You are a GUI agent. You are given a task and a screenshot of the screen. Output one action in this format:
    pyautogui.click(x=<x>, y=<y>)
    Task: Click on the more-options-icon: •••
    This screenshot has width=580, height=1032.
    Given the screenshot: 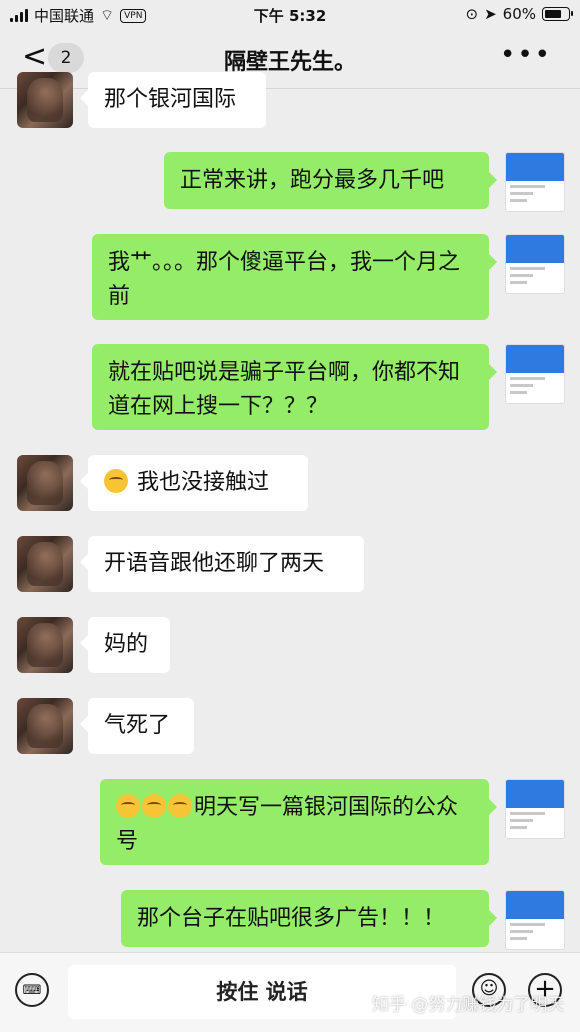 What is the action you would take?
    pyautogui.click(x=526, y=55)
    